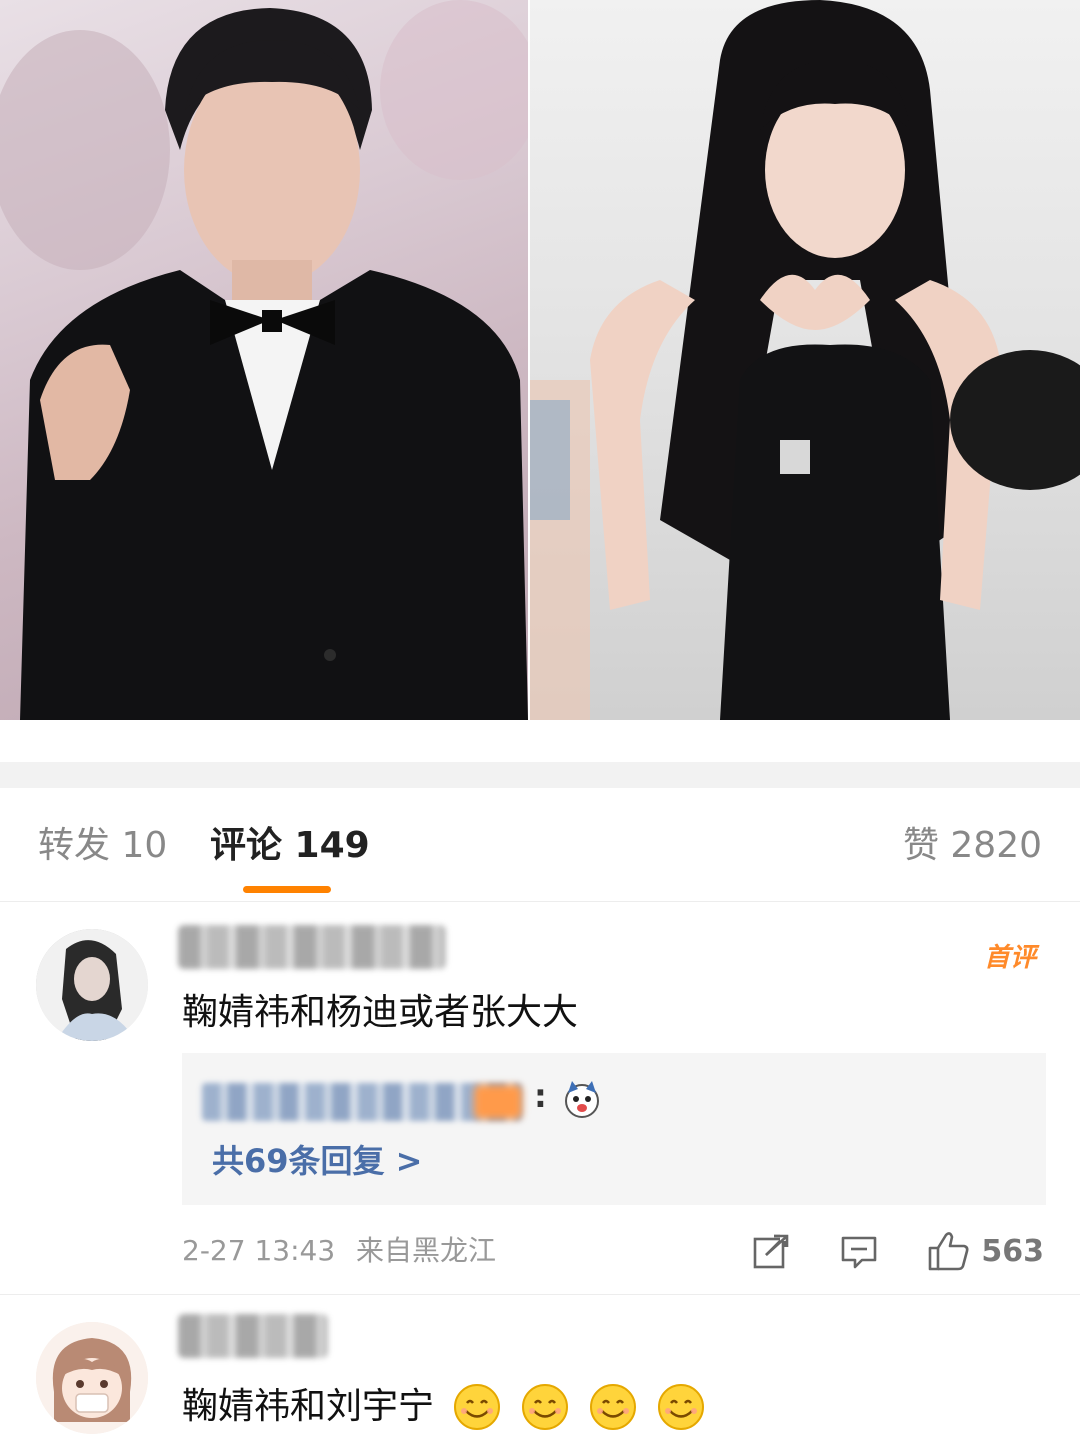 The width and height of the screenshot is (1080, 1441). What do you see at coordinates (614, 1129) in the screenshot?
I see `reply-preview-box: : 共69条回复 >` at bounding box center [614, 1129].